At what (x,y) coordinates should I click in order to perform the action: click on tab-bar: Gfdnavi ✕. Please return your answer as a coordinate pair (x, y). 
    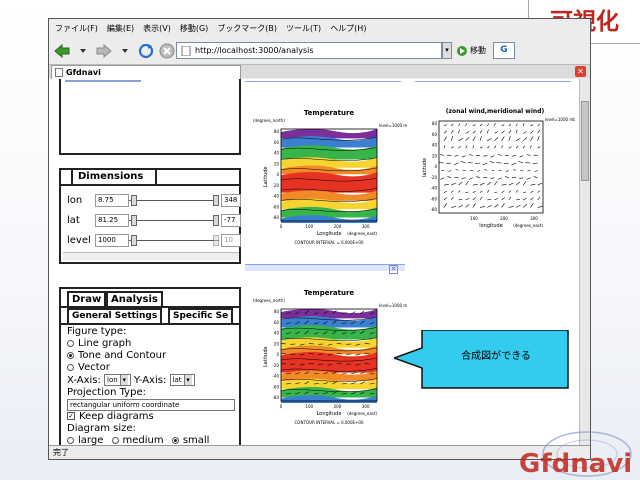
    Looking at the image, I should click on (319, 71).